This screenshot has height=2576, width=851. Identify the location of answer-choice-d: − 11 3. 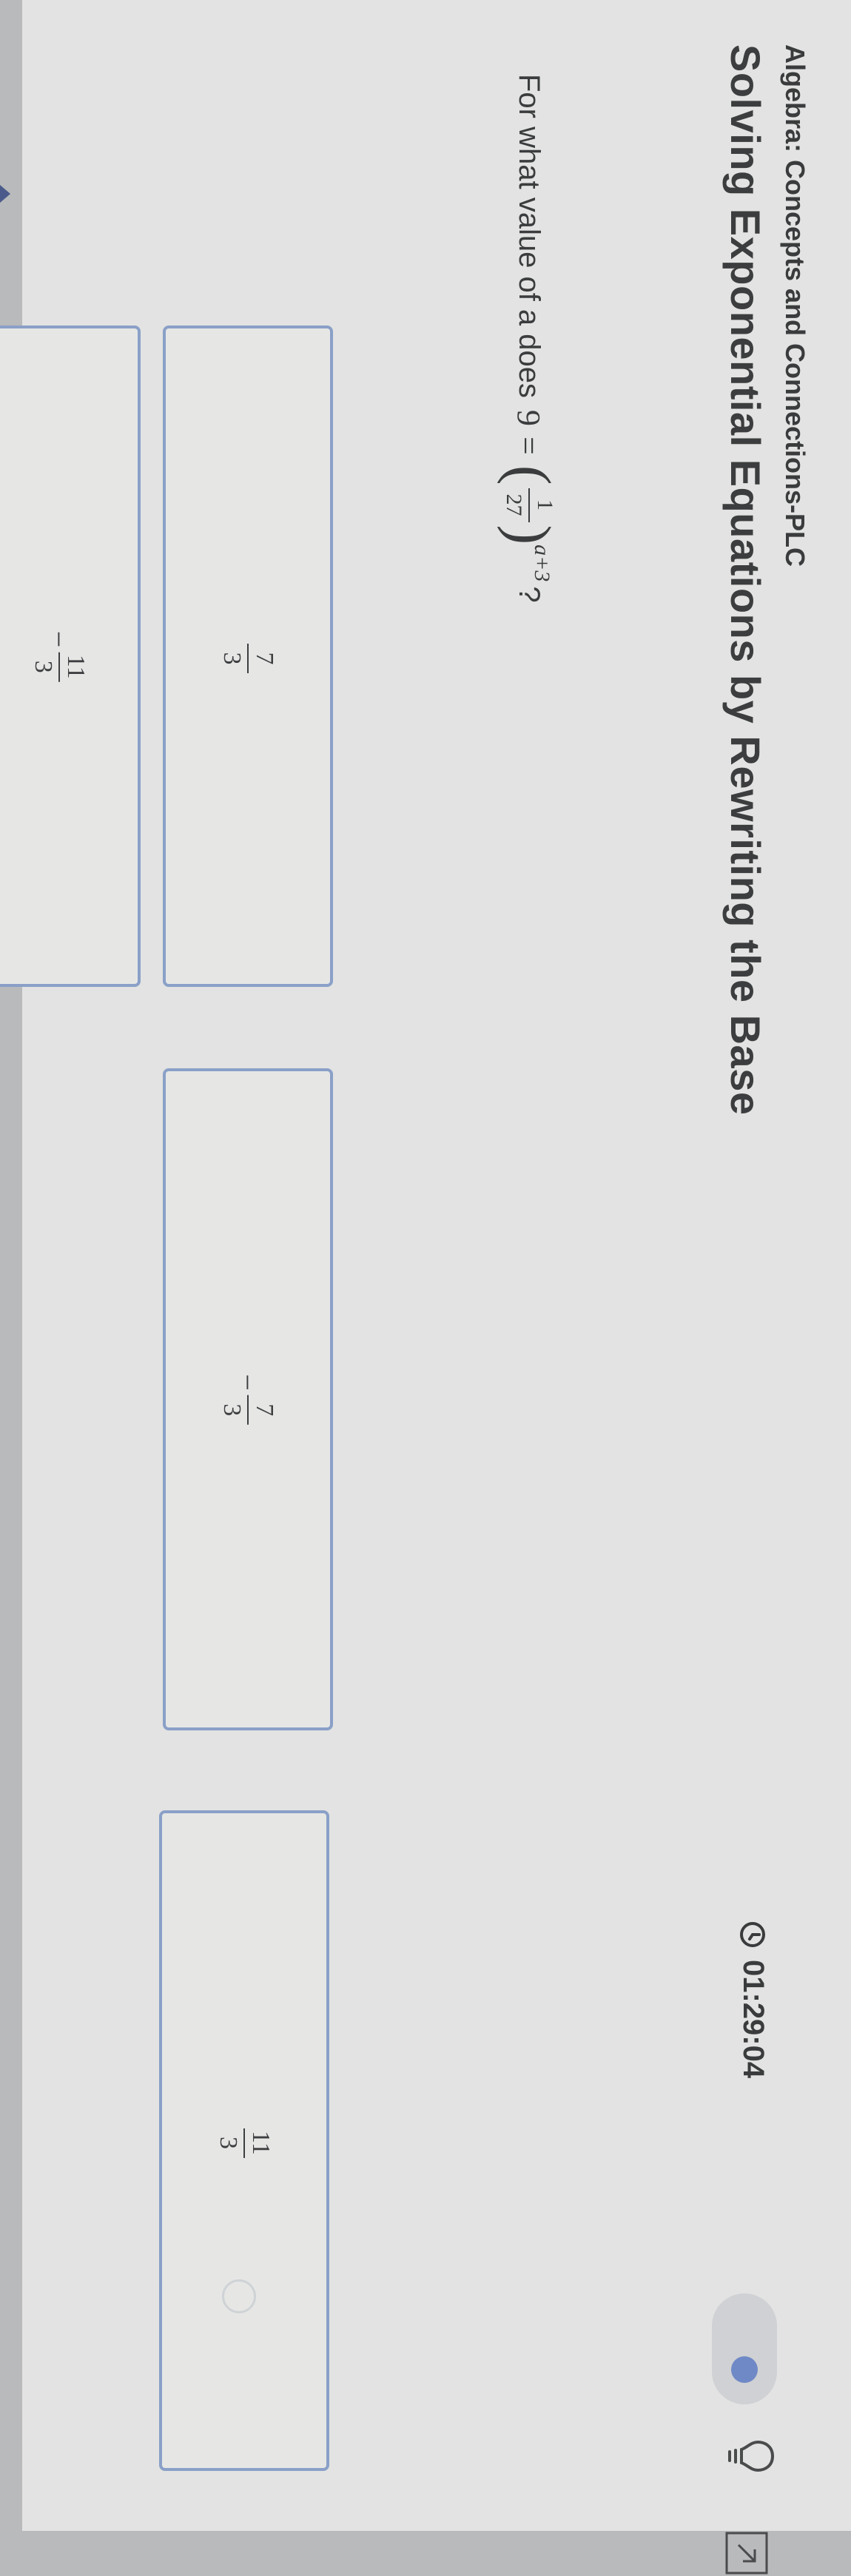
(70, 656).